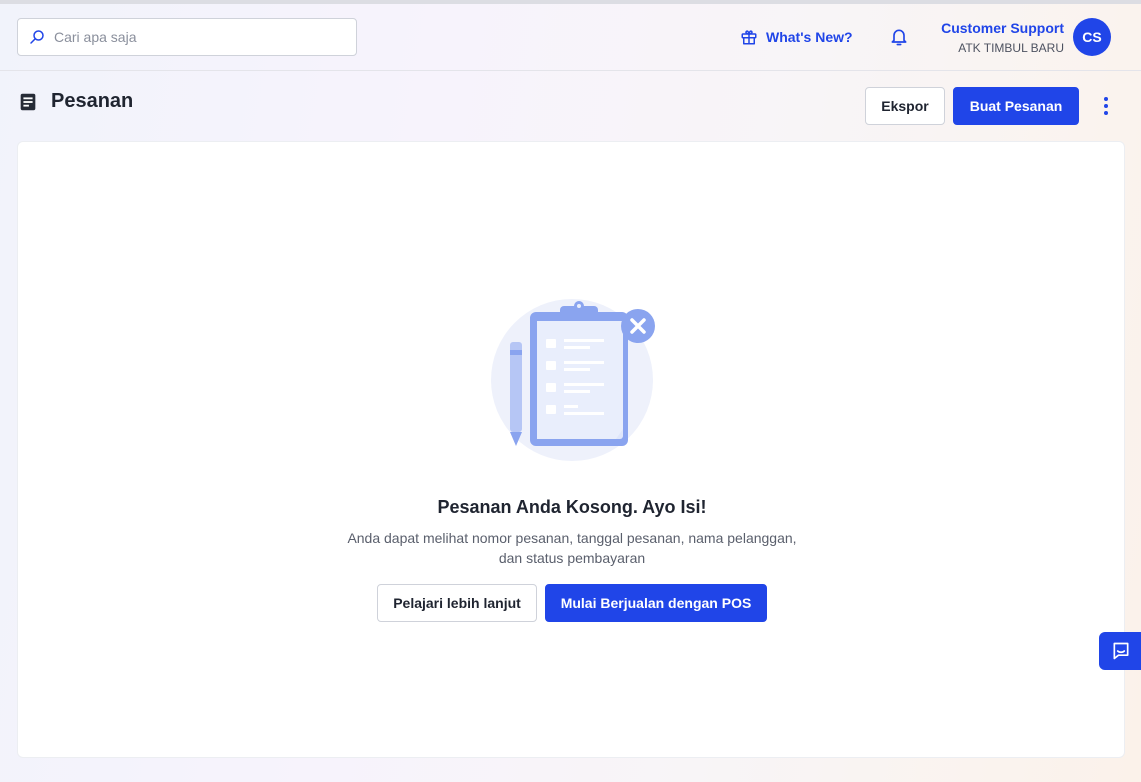 The width and height of the screenshot is (1141, 782). What do you see at coordinates (1106, 106) in the screenshot?
I see `more-vertical-icon` at bounding box center [1106, 106].